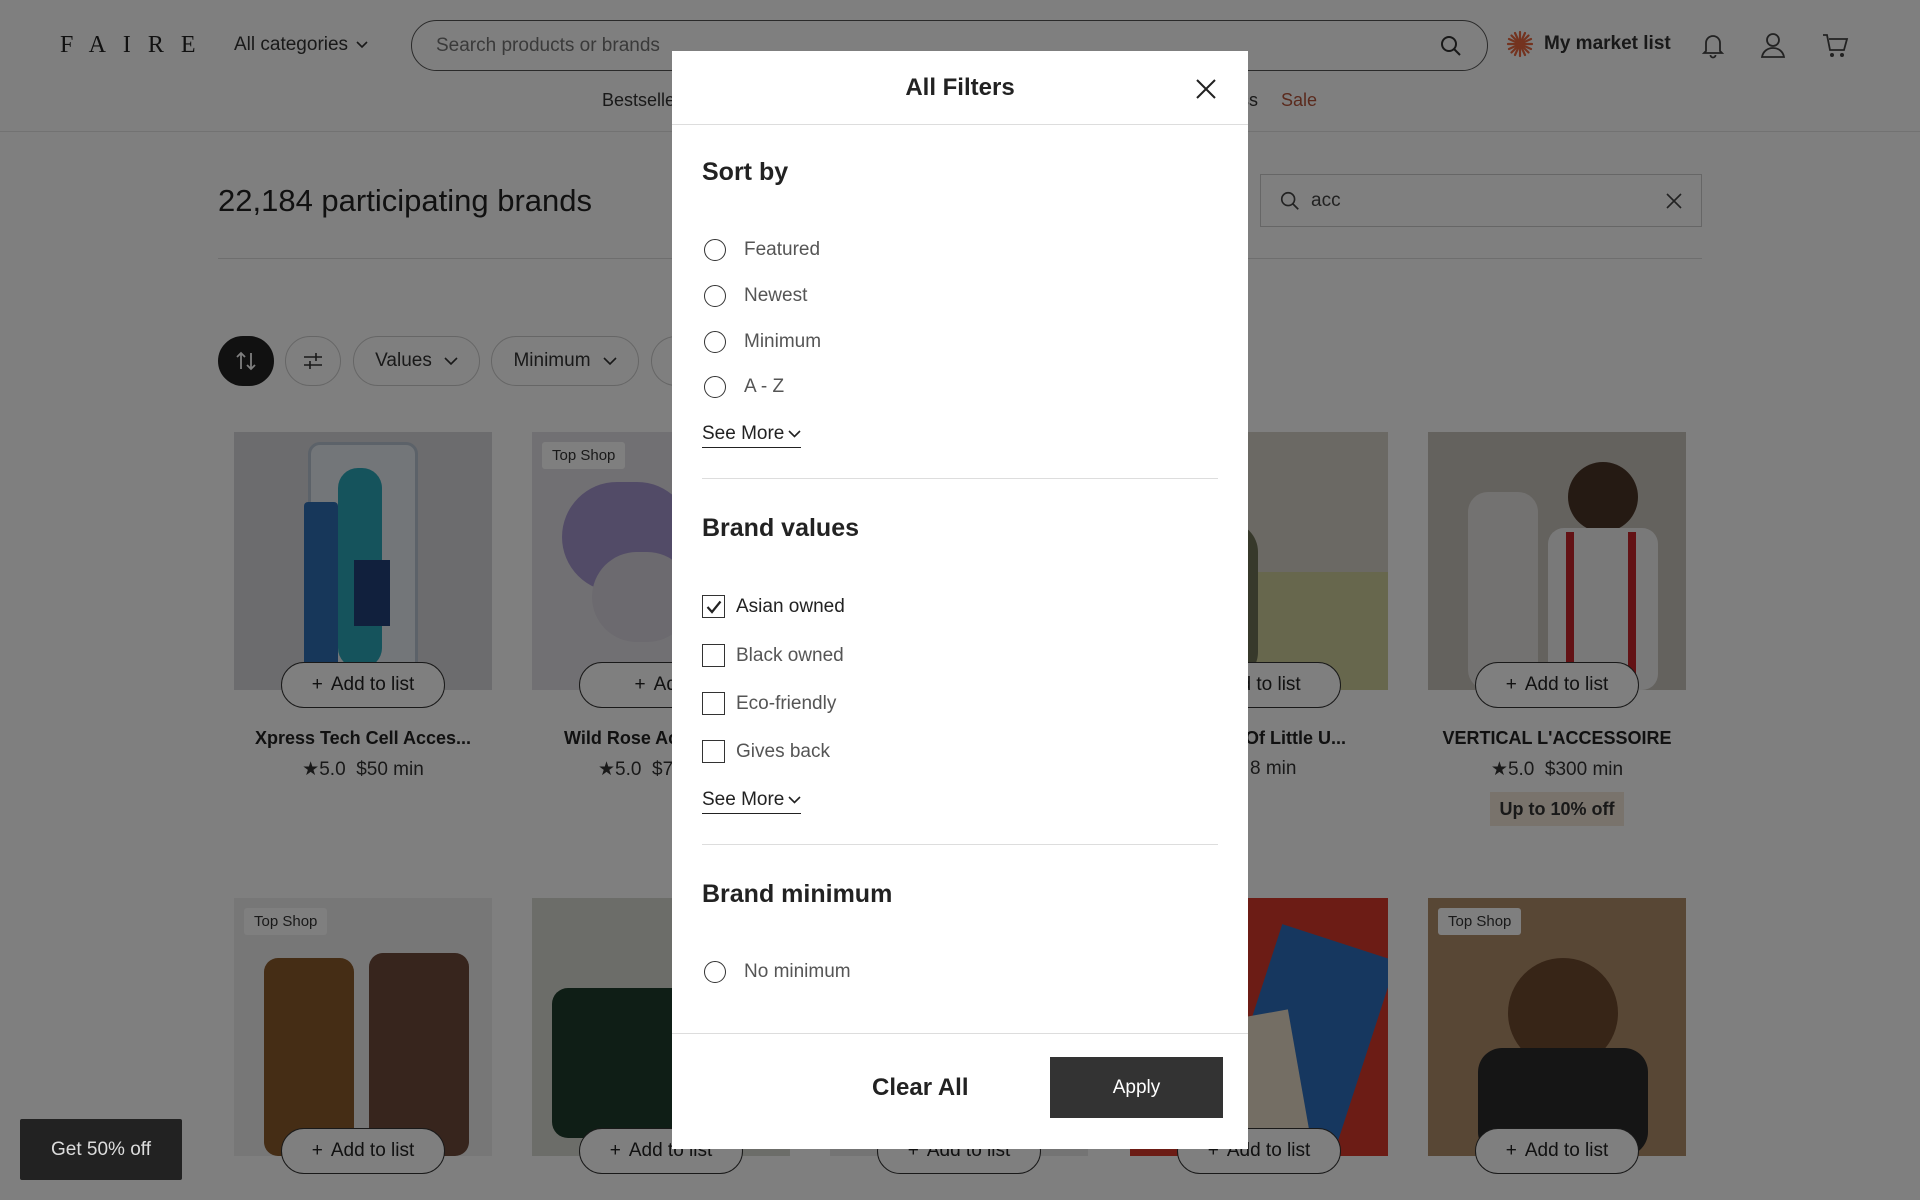  What do you see at coordinates (797, 971) in the screenshot?
I see `minimum-option-label: No minimum` at bounding box center [797, 971].